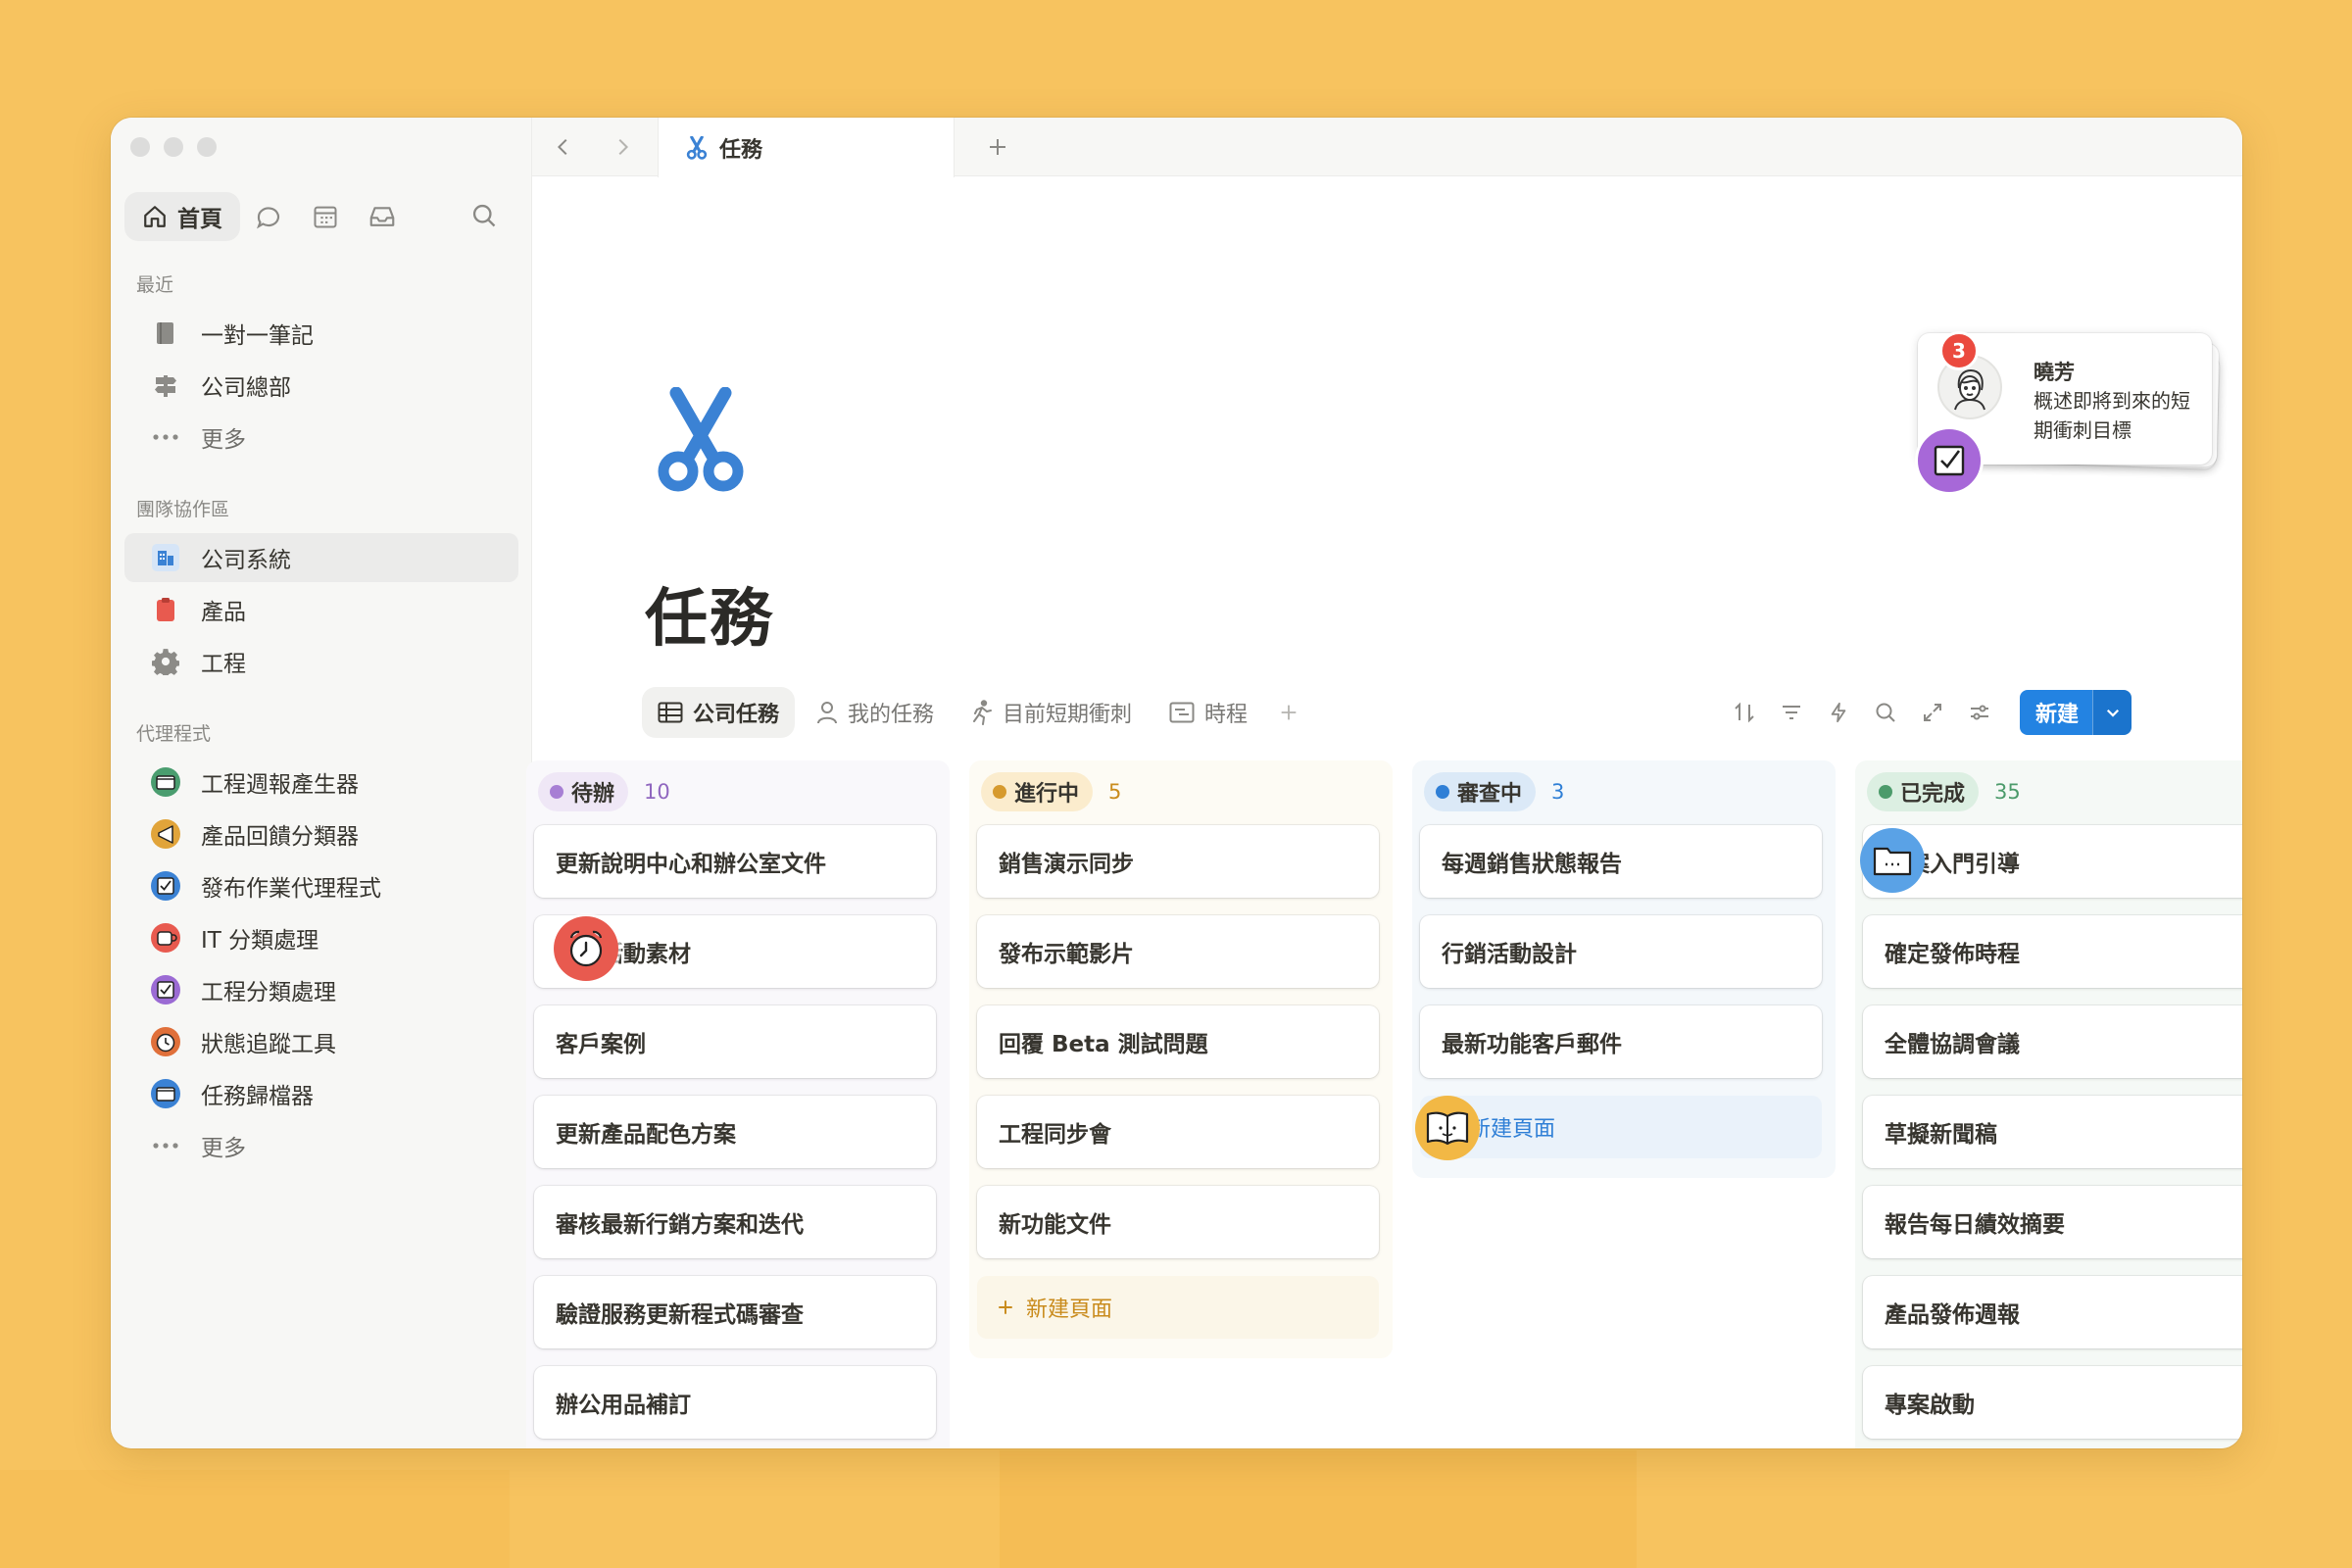  Describe the element at coordinates (2052, 1222) in the screenshot. I see `task-card: 報告每日績效摘要` at that location.